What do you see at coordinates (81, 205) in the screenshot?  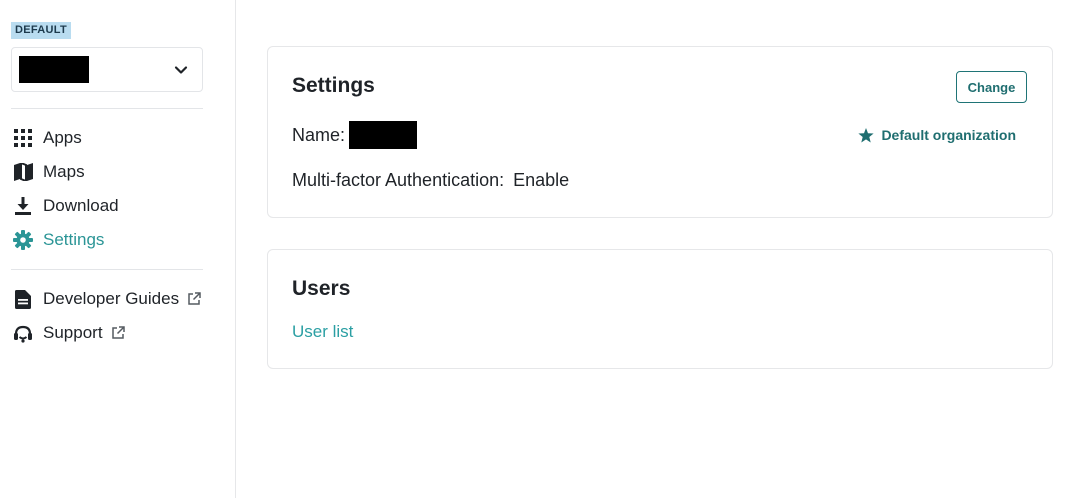 I see `sidebar-item-label: Download` at bounding box center [81, 205].